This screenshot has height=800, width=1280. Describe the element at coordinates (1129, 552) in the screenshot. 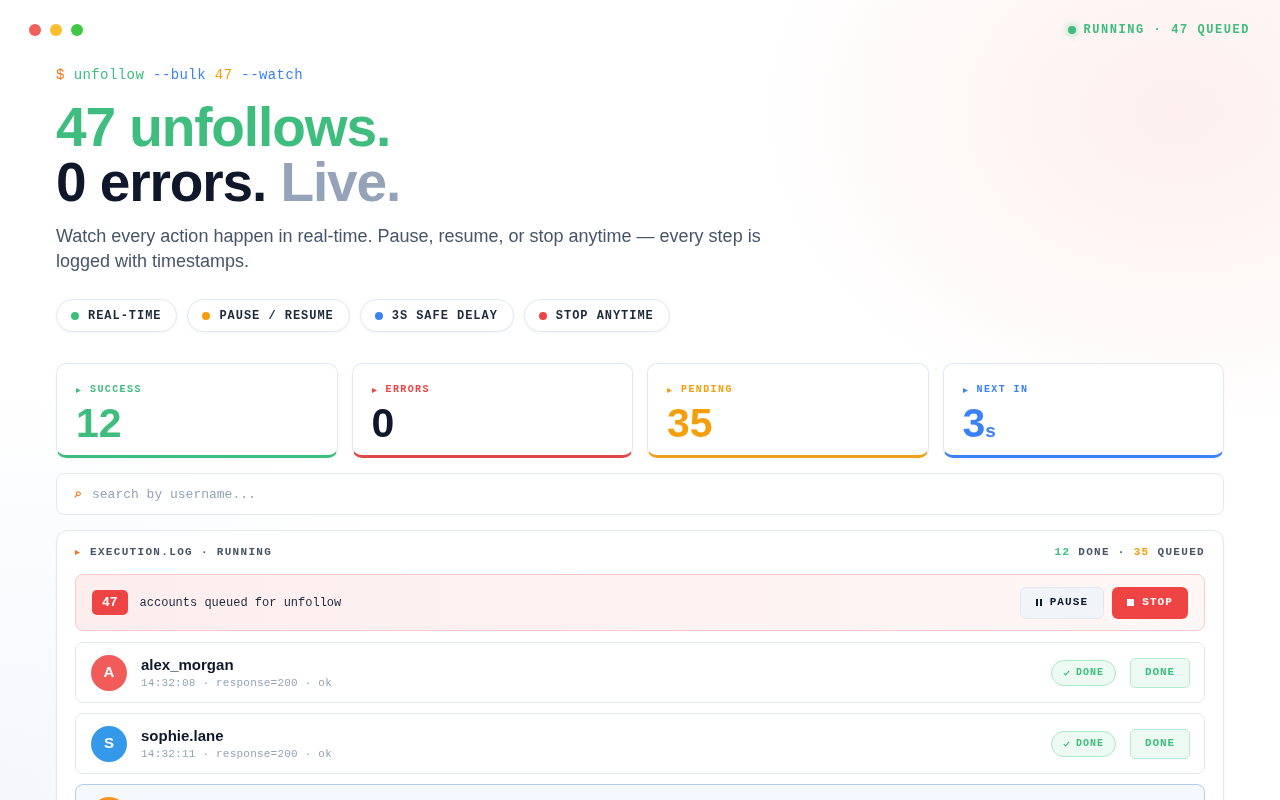

I see `log-summary: 12 DONE · 35 QUEUED` at that location.